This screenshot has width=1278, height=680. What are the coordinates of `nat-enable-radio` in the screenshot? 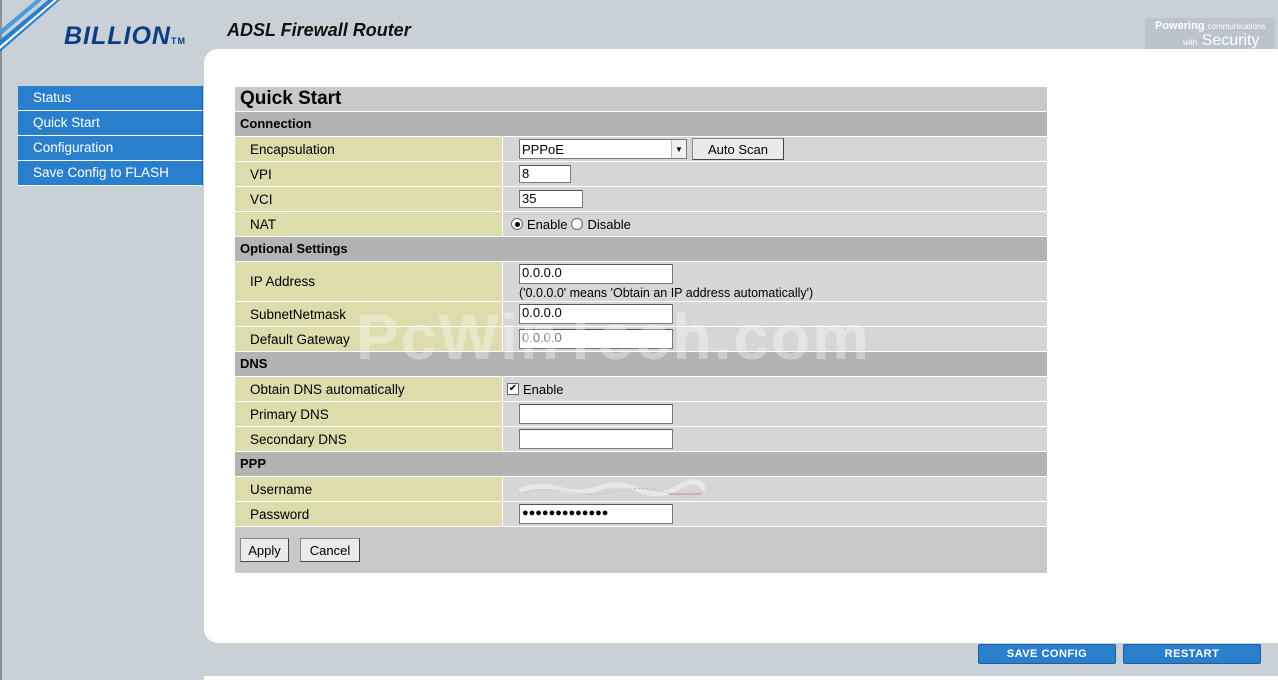 It's located at (517, 224).